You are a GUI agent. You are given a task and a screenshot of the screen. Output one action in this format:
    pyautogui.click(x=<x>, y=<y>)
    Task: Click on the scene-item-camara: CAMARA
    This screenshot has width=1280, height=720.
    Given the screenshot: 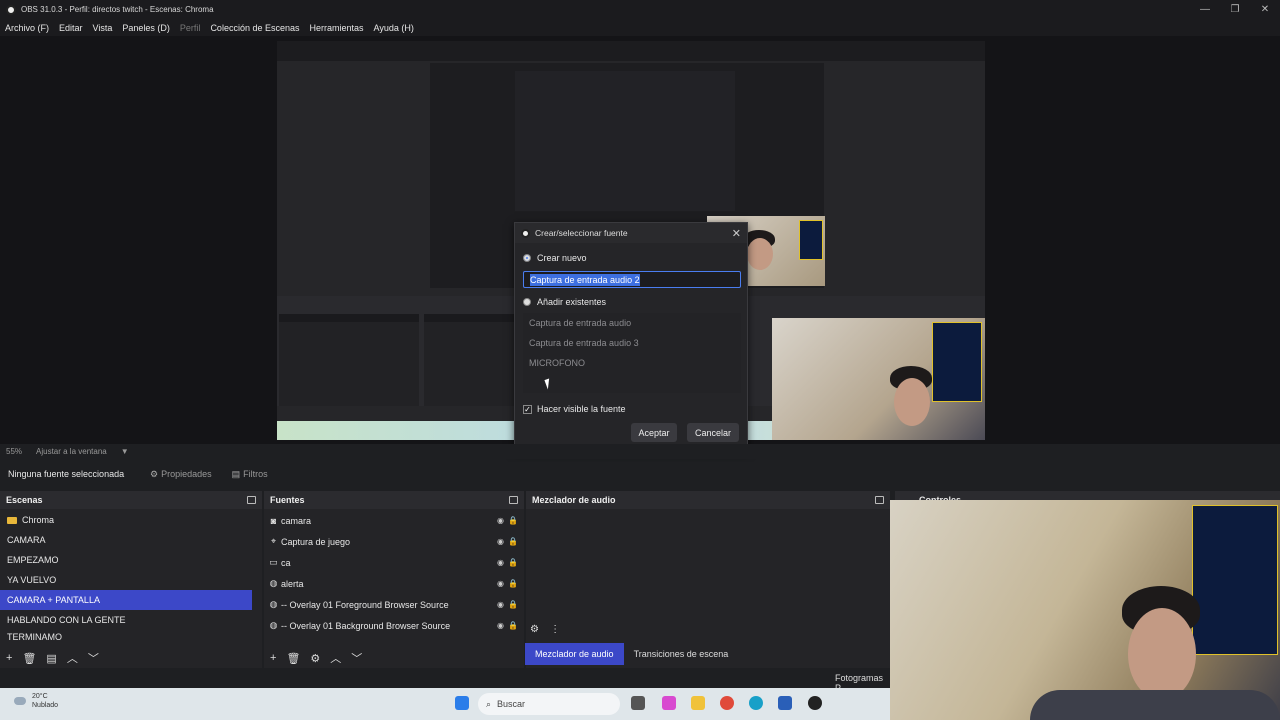 What is the action you would take?
    pyautogui.click(x=126, y=540)
    